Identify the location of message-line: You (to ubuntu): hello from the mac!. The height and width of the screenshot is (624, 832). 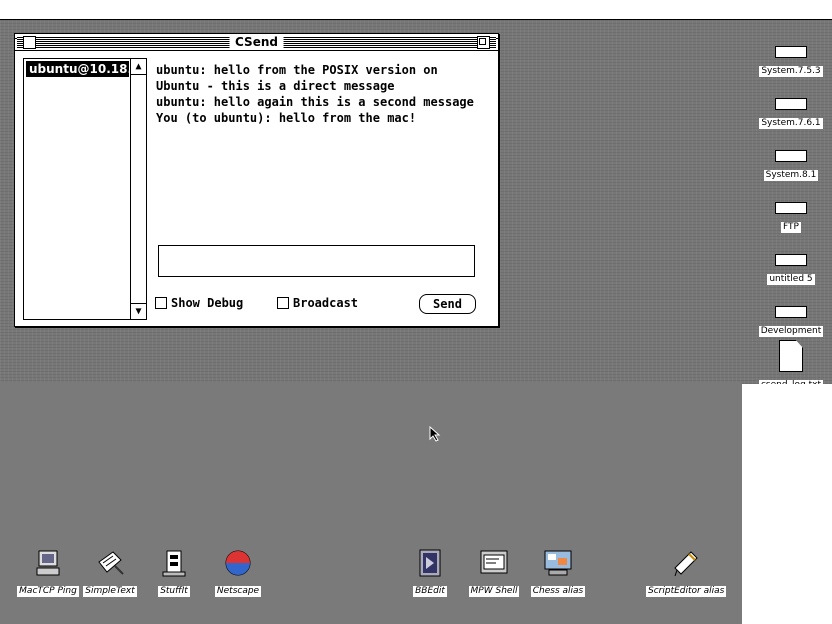
(286, 118).